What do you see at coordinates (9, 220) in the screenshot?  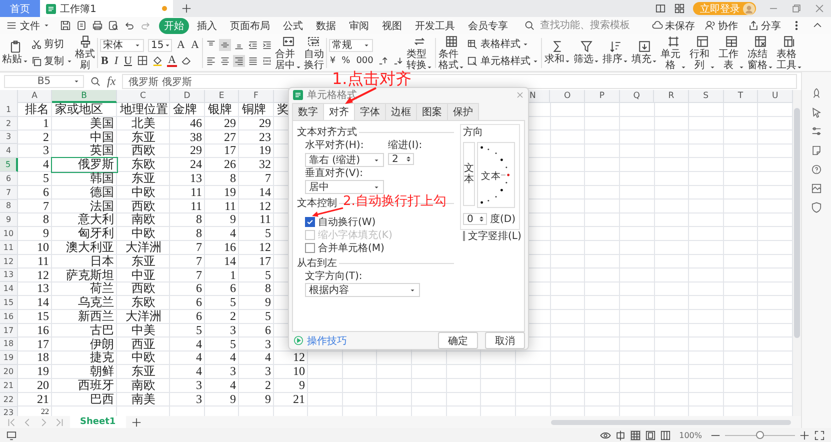 I see `row-header: 9` at bounding box center [9, 220].